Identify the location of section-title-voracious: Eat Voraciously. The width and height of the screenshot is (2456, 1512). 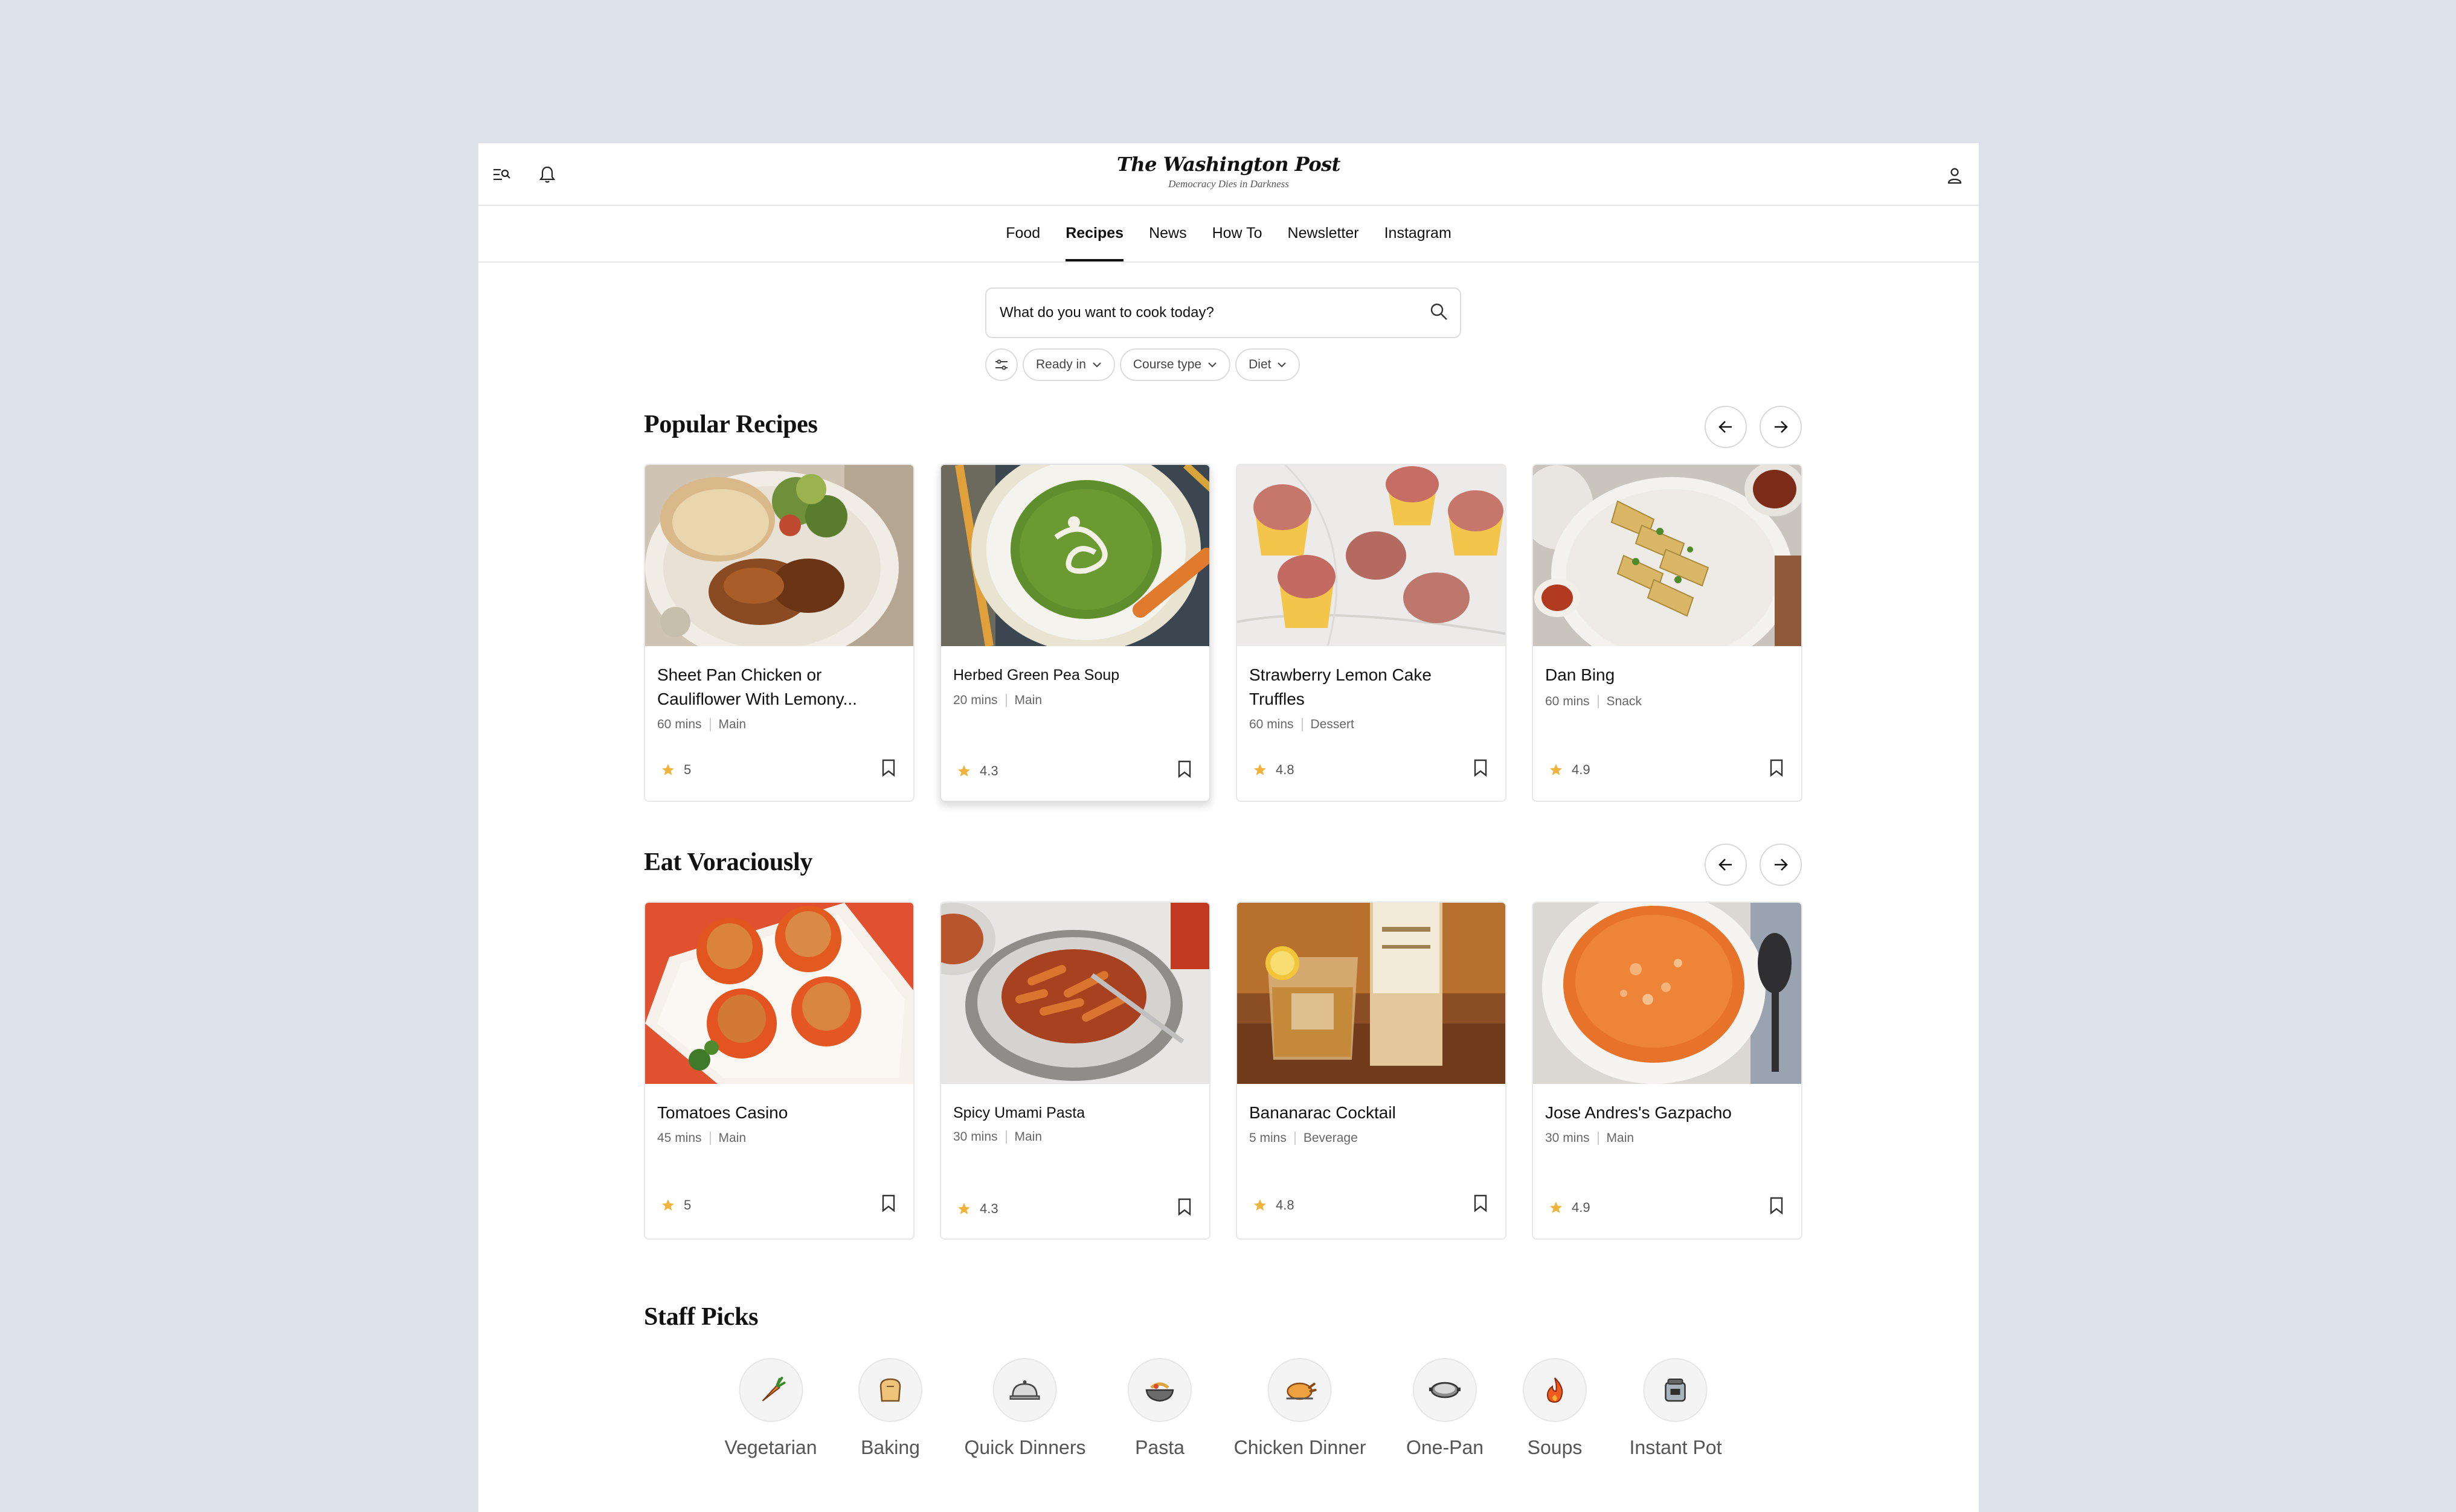
(728, 862).